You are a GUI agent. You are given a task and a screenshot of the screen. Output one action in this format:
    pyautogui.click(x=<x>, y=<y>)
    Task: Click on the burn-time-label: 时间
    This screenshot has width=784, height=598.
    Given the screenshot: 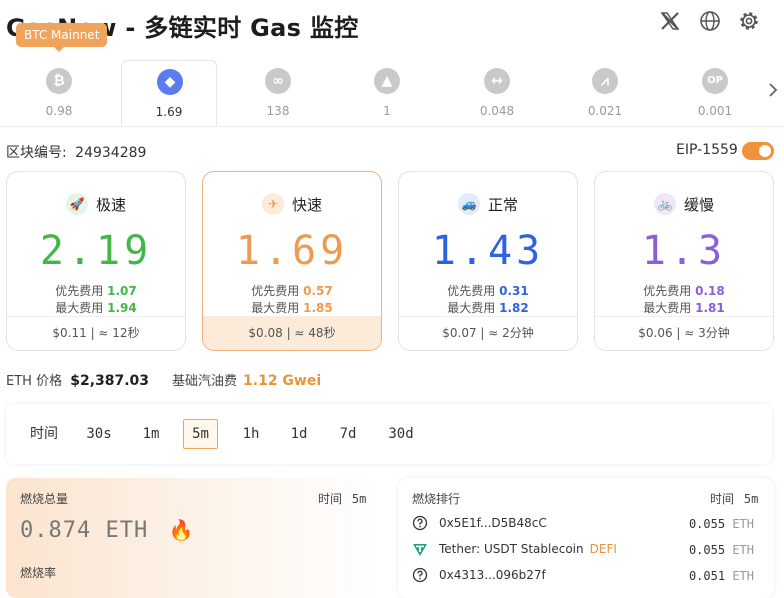 What is the action you would take?
    pyautogui.click(x=330, y=499)
    